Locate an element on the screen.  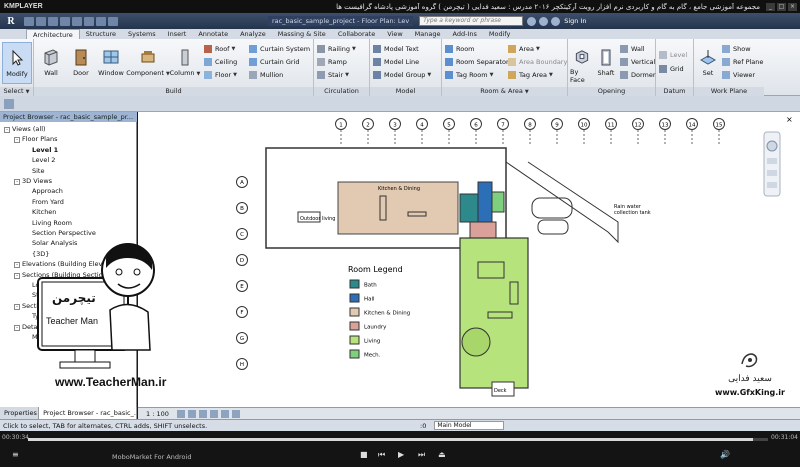
modify-button: Modify is located at coordinates (17, 63).